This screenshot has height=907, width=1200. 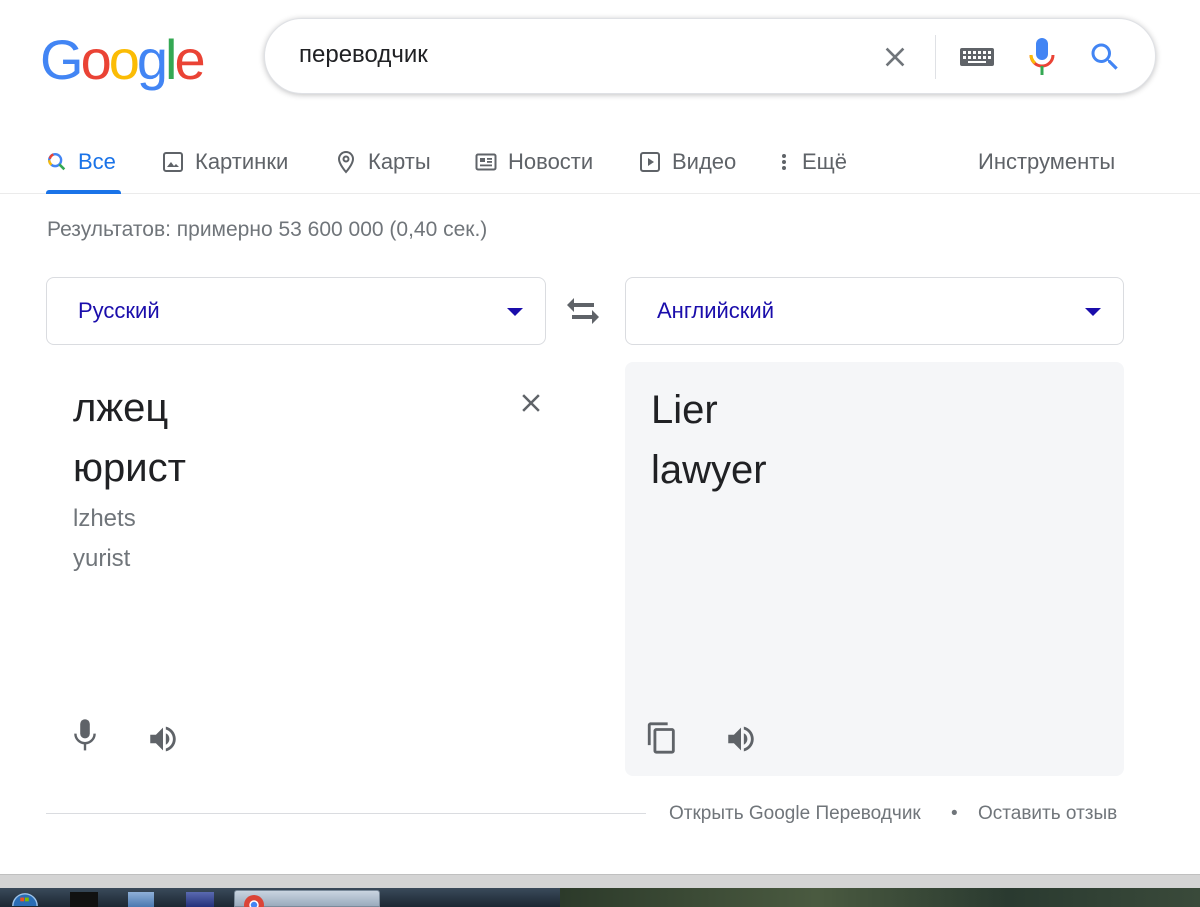 I want to click on tab-label: Новости, so click(x=551, y=161).